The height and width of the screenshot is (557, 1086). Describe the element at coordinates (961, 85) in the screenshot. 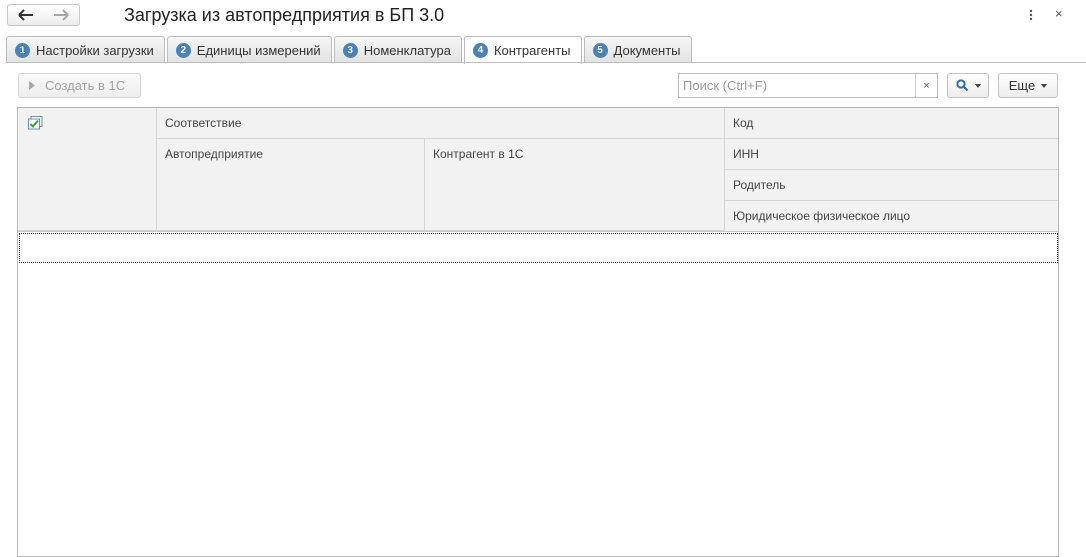

I see `search-icon` at that location.